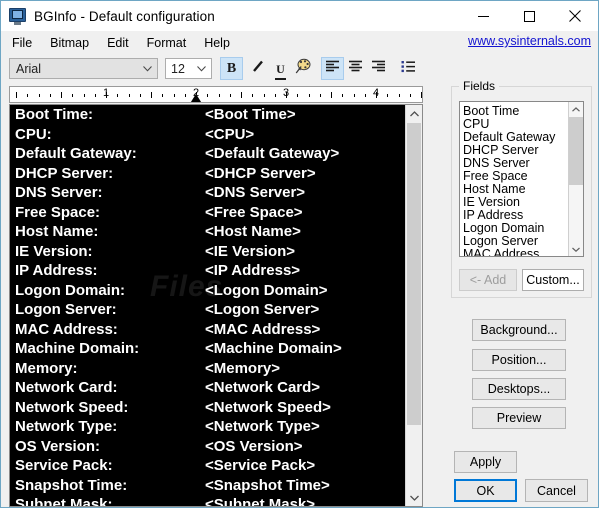 The width and height of the screenshot is (599, 508). I want to click on sysinternals-link: www.sysinternals.com, so click(529, 41).